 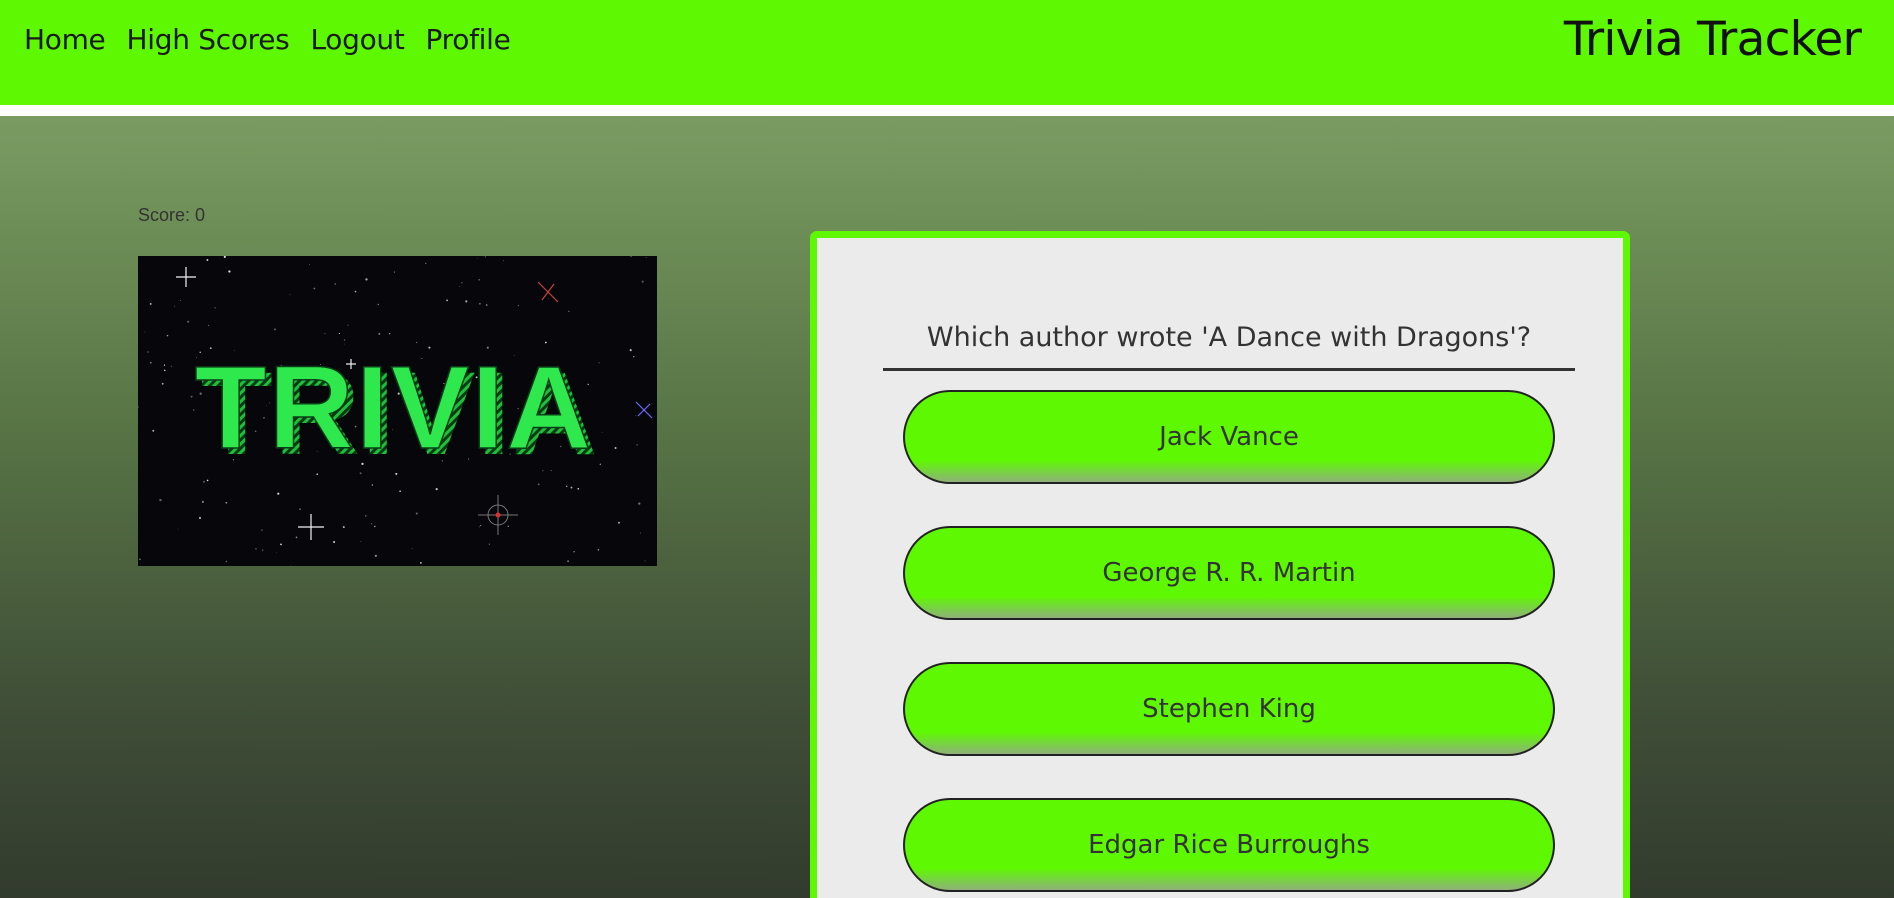 I want to click on nav-logout-link: Logout, so click(x=357, y=40).